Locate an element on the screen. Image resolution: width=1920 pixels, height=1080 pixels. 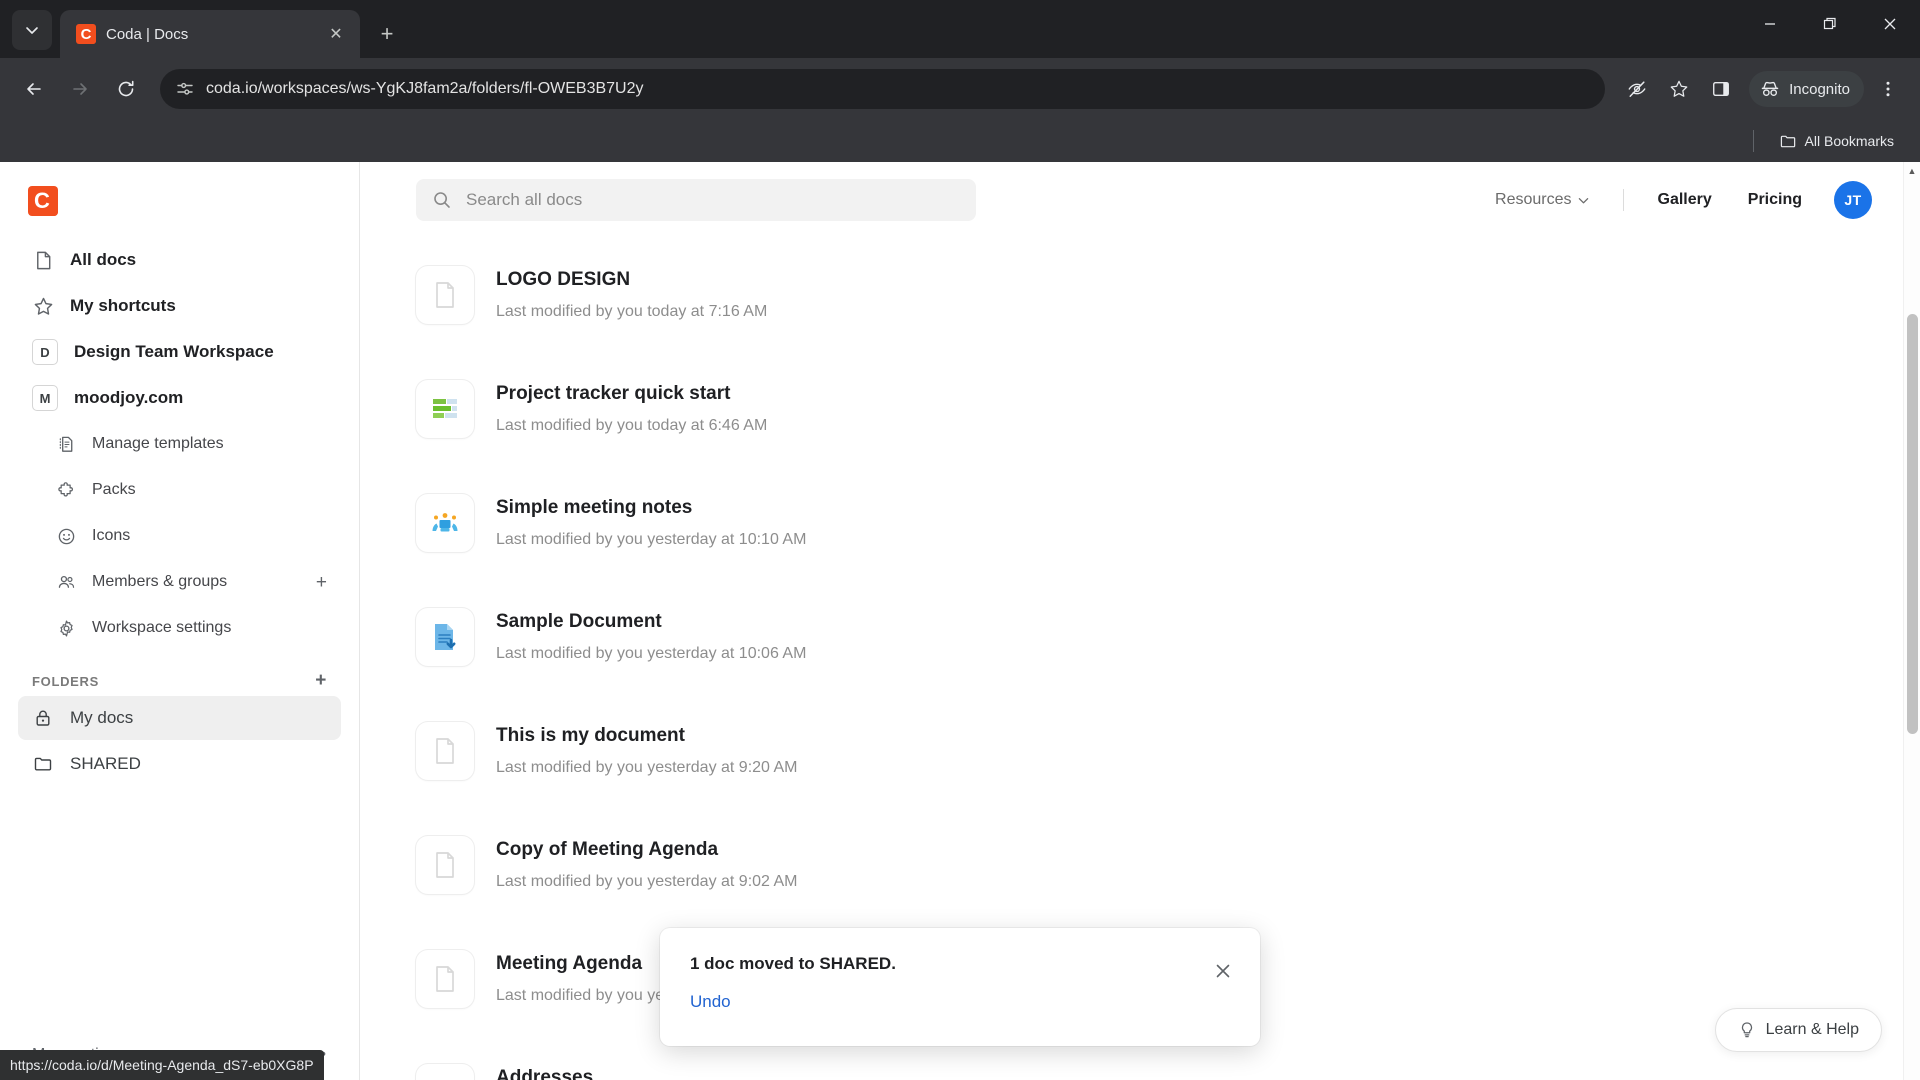
sidebar-folder-label: SHARED is located at coordinates (105, 763).